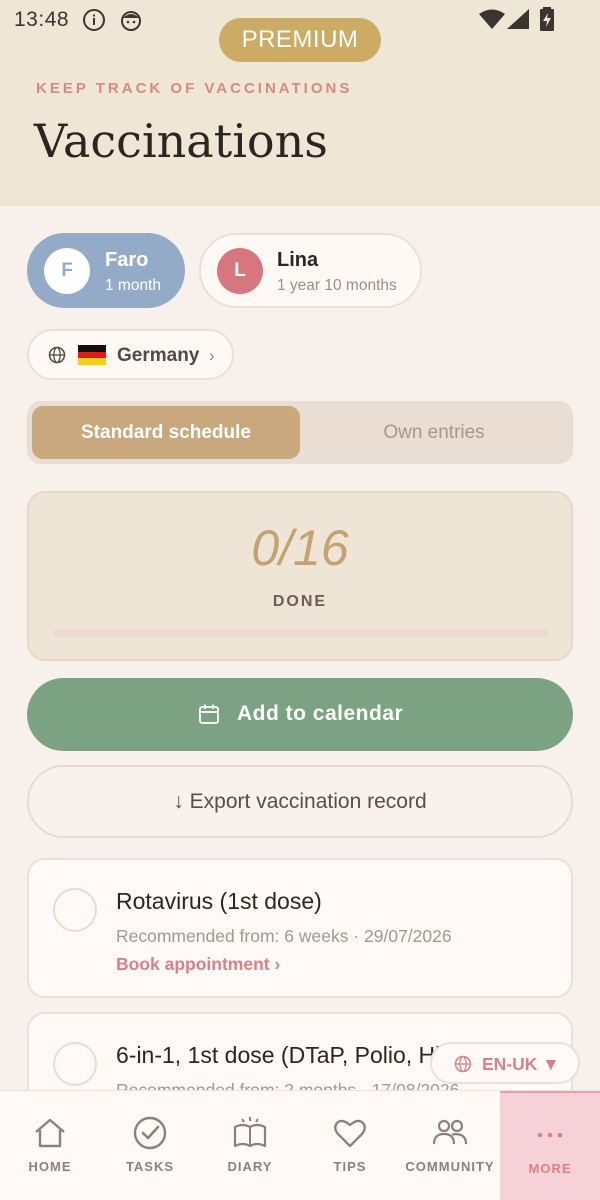 The width and height of the screenshot is (600, 1200). I want to click on book-icon, so click(250, 1132).